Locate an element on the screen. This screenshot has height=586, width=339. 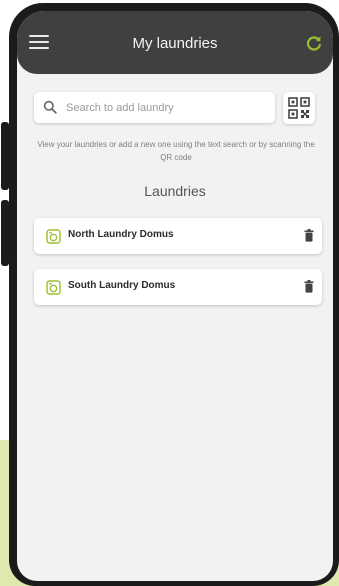
page-title: My laundries is located at coordinates (175, 43).